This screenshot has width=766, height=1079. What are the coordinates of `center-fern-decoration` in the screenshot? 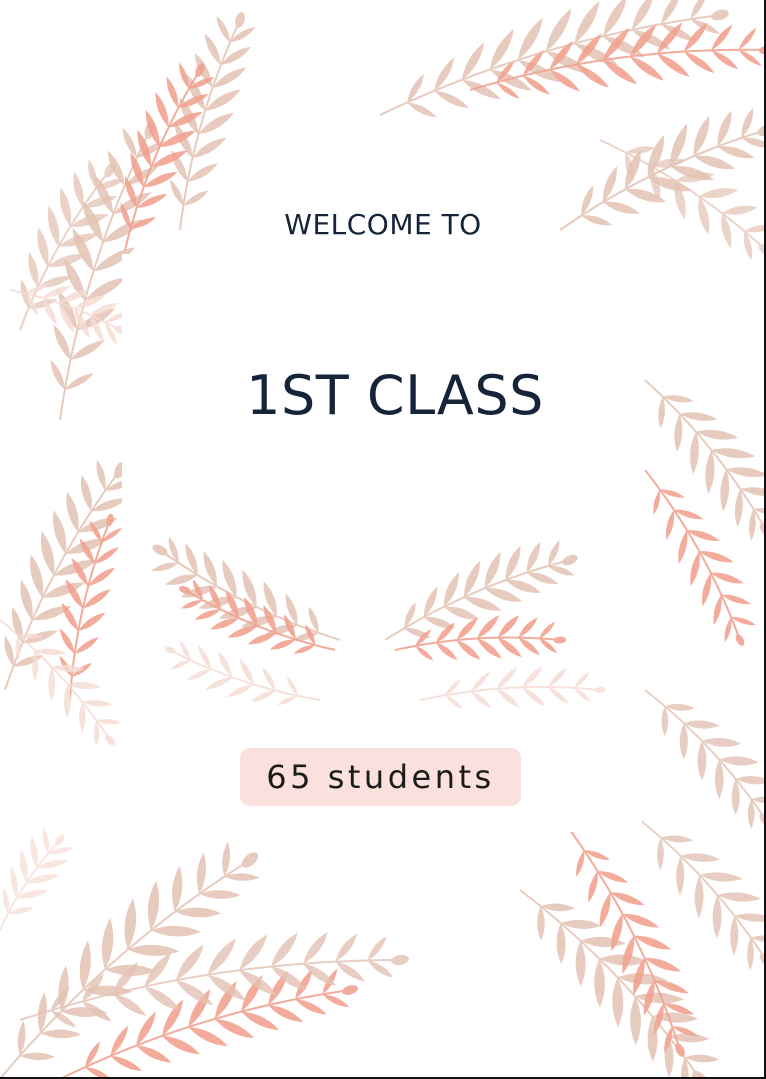 It's located at (378, 623).